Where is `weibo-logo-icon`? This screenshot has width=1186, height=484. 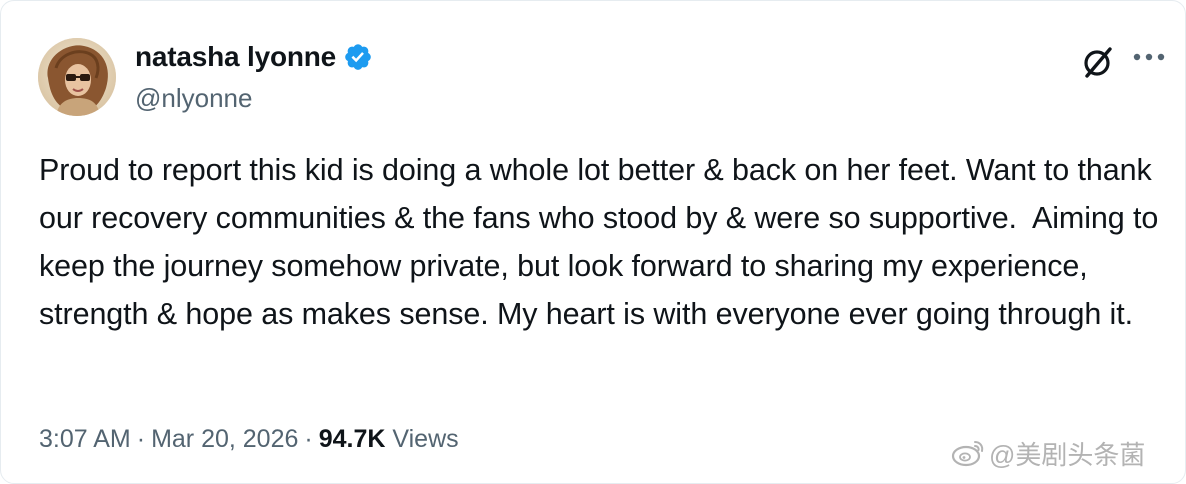
weibo-logo-icon is located at coordinates (967, 454).